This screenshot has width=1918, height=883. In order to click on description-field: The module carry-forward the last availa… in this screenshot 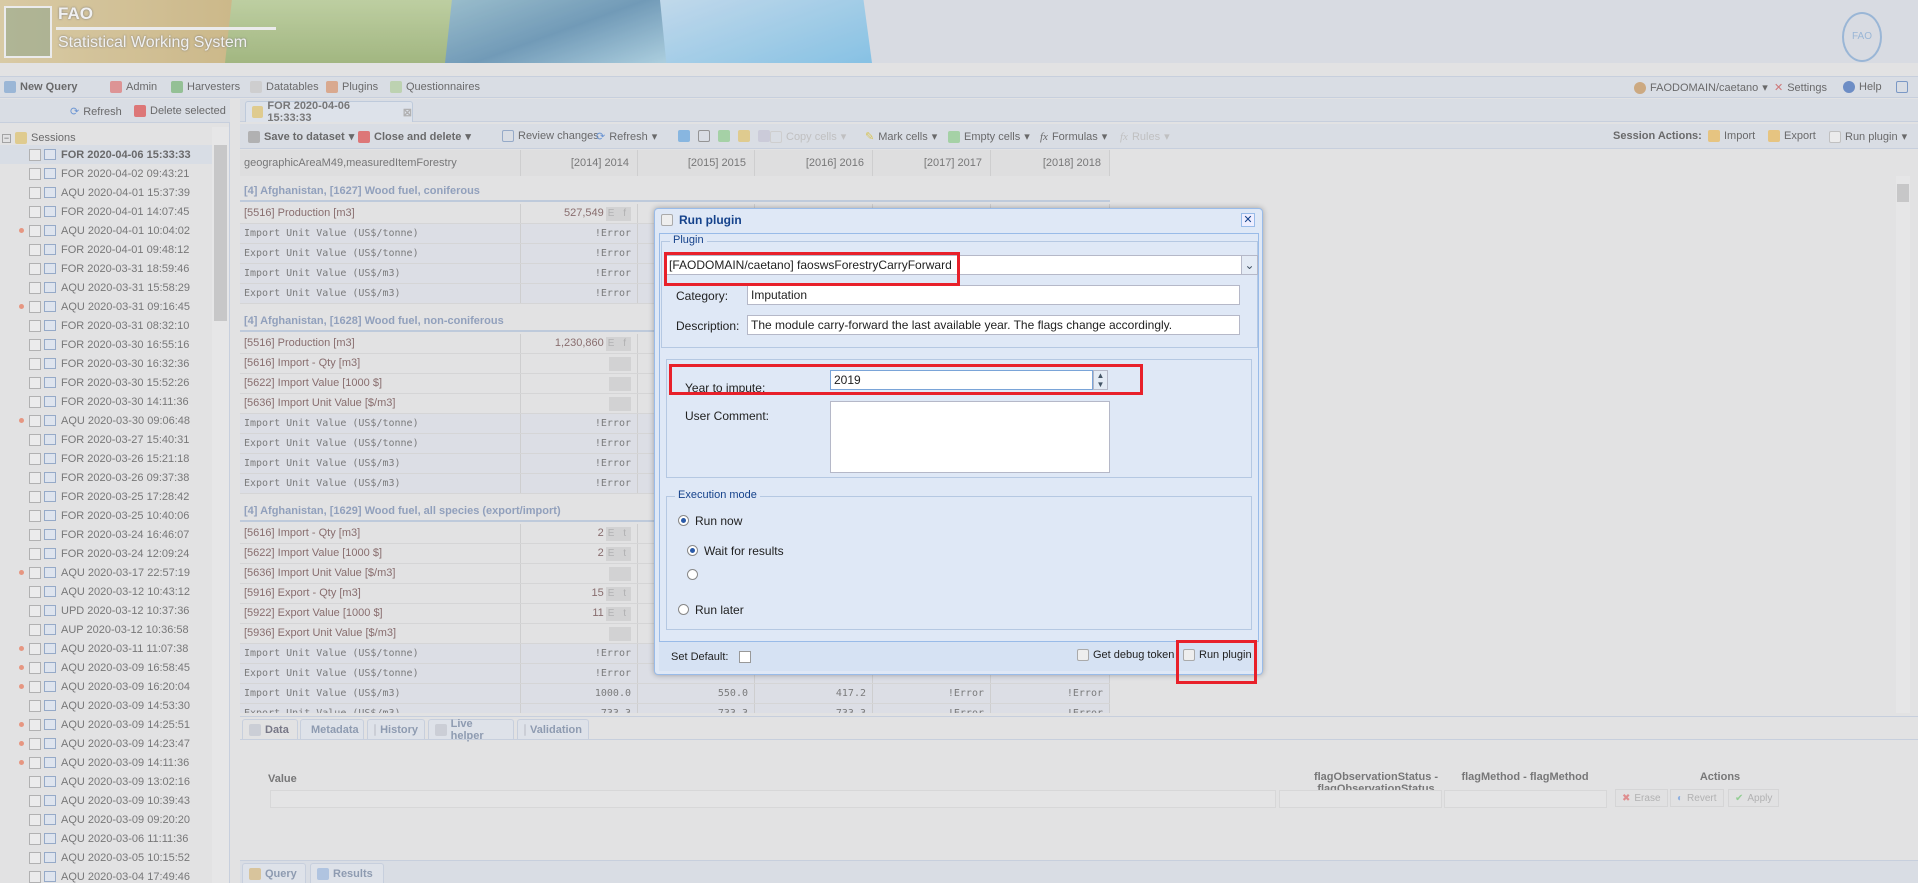, I will do `click(993, 325)`.